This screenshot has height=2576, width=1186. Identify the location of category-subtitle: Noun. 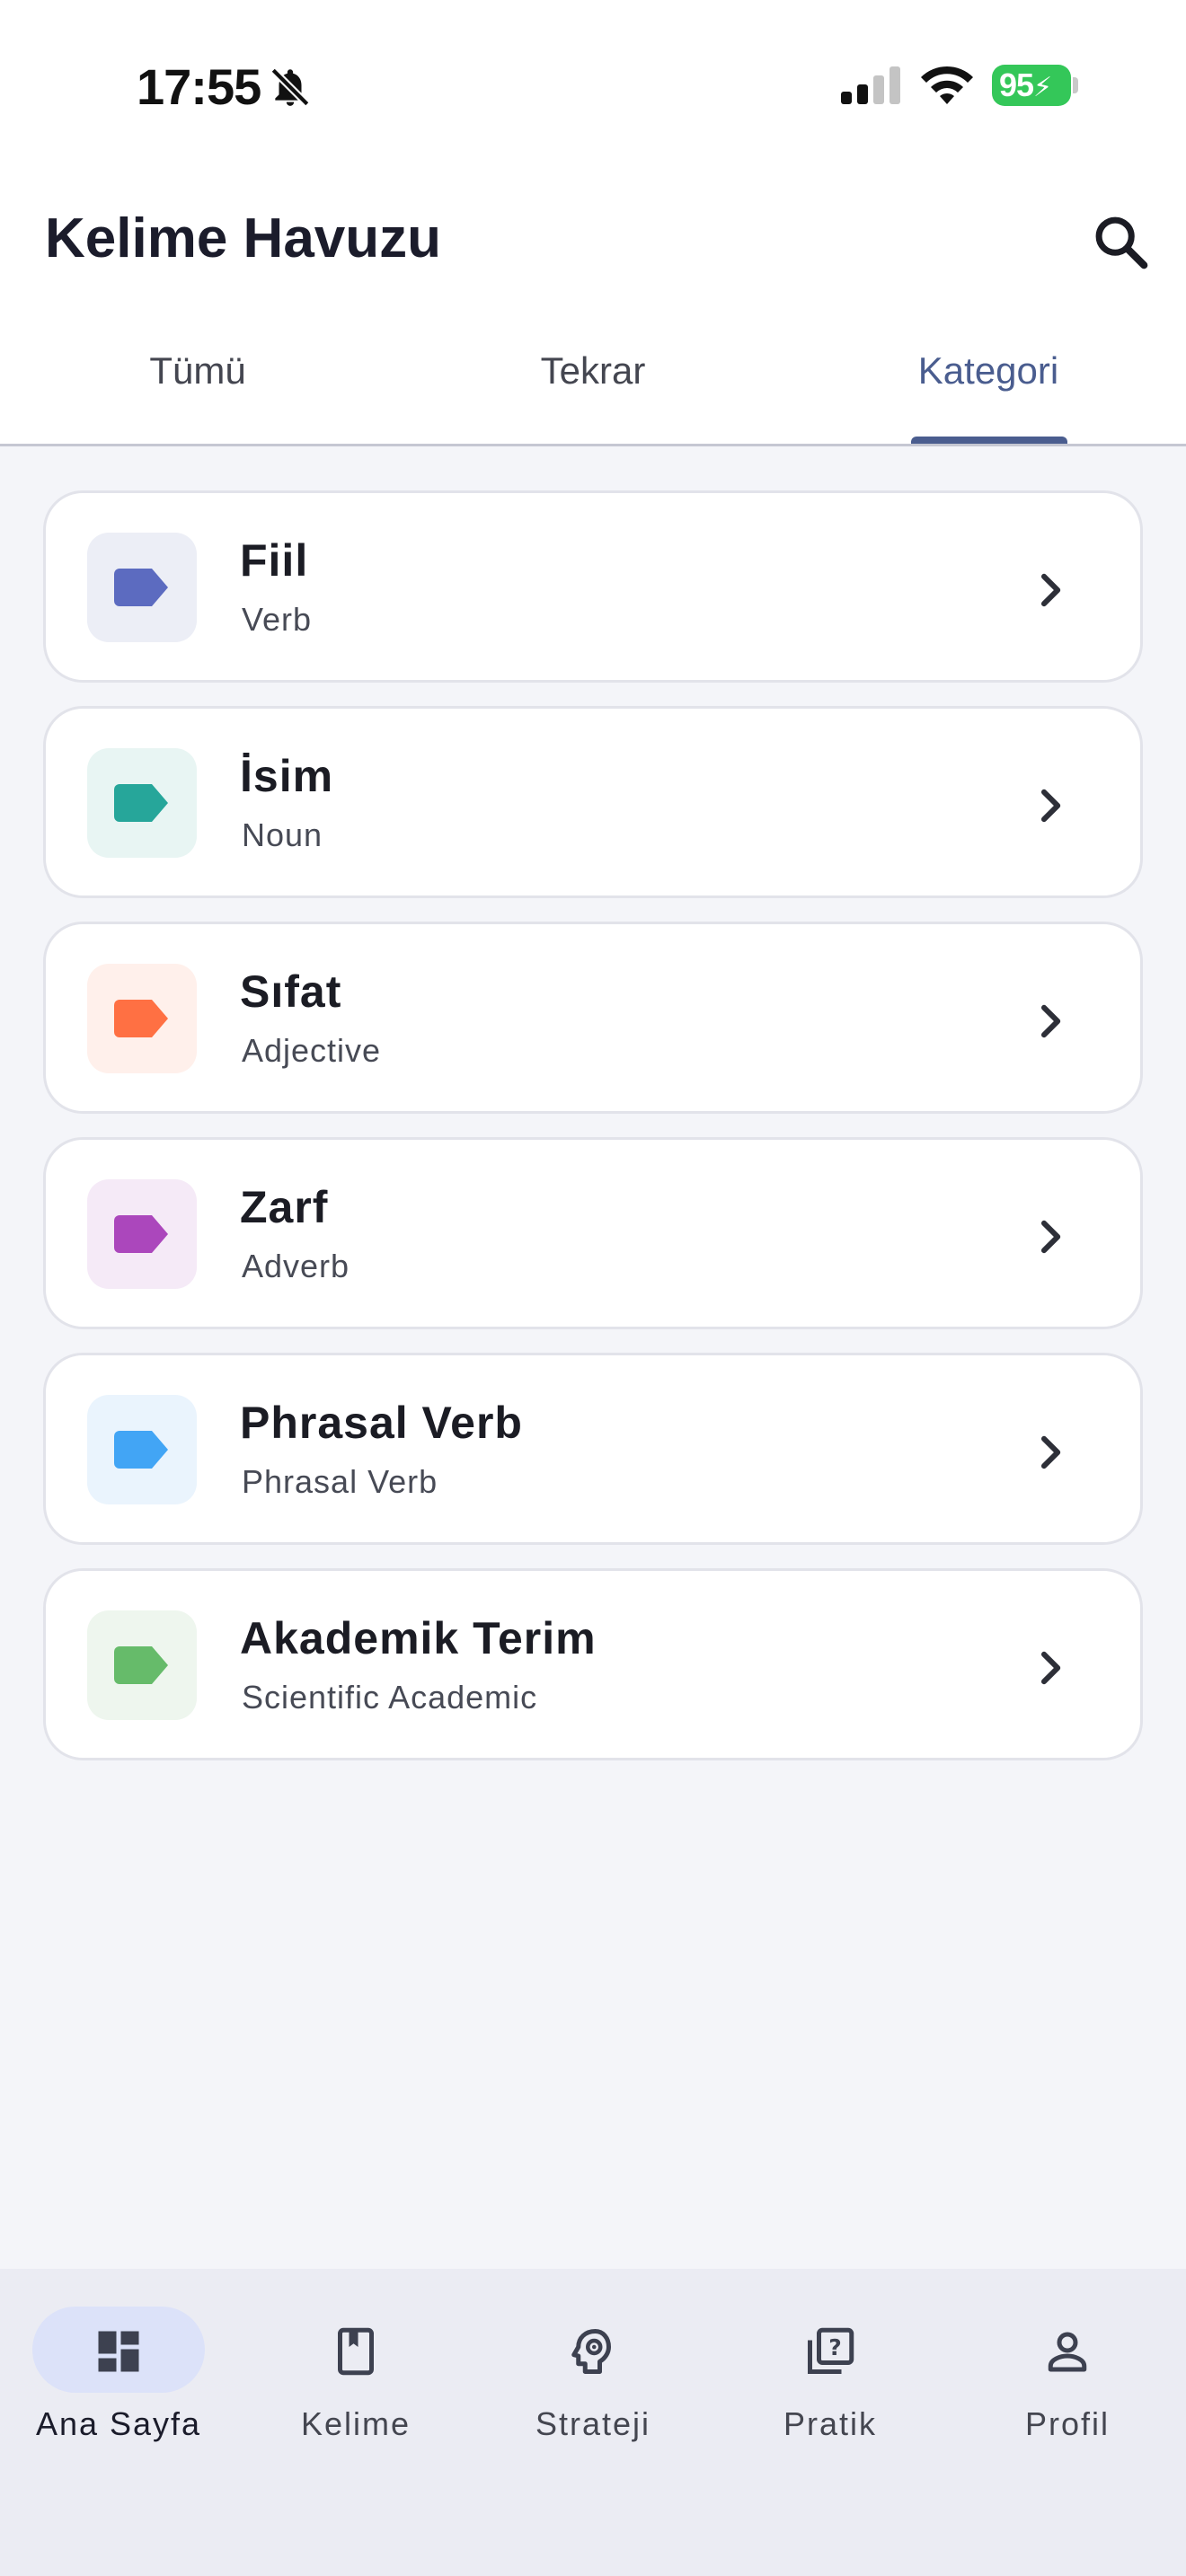
(282, 834).